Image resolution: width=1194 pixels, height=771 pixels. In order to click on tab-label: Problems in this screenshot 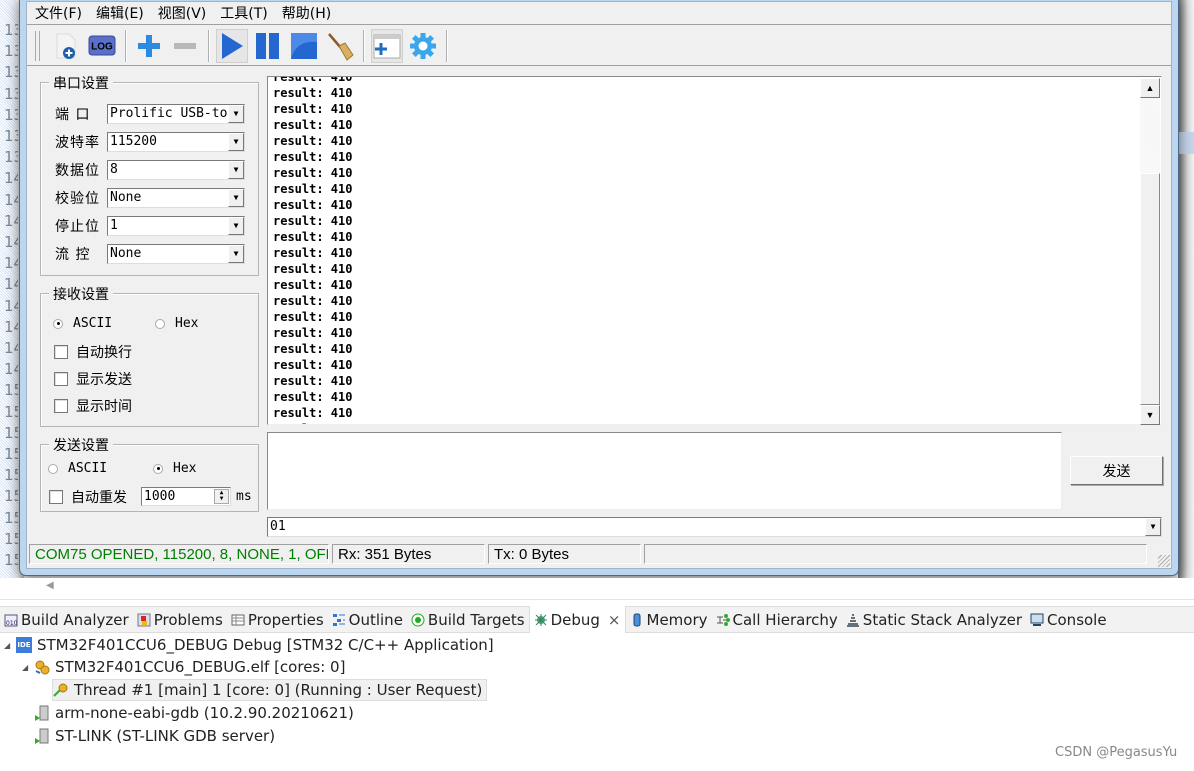, I will do `click(188, 619)`.